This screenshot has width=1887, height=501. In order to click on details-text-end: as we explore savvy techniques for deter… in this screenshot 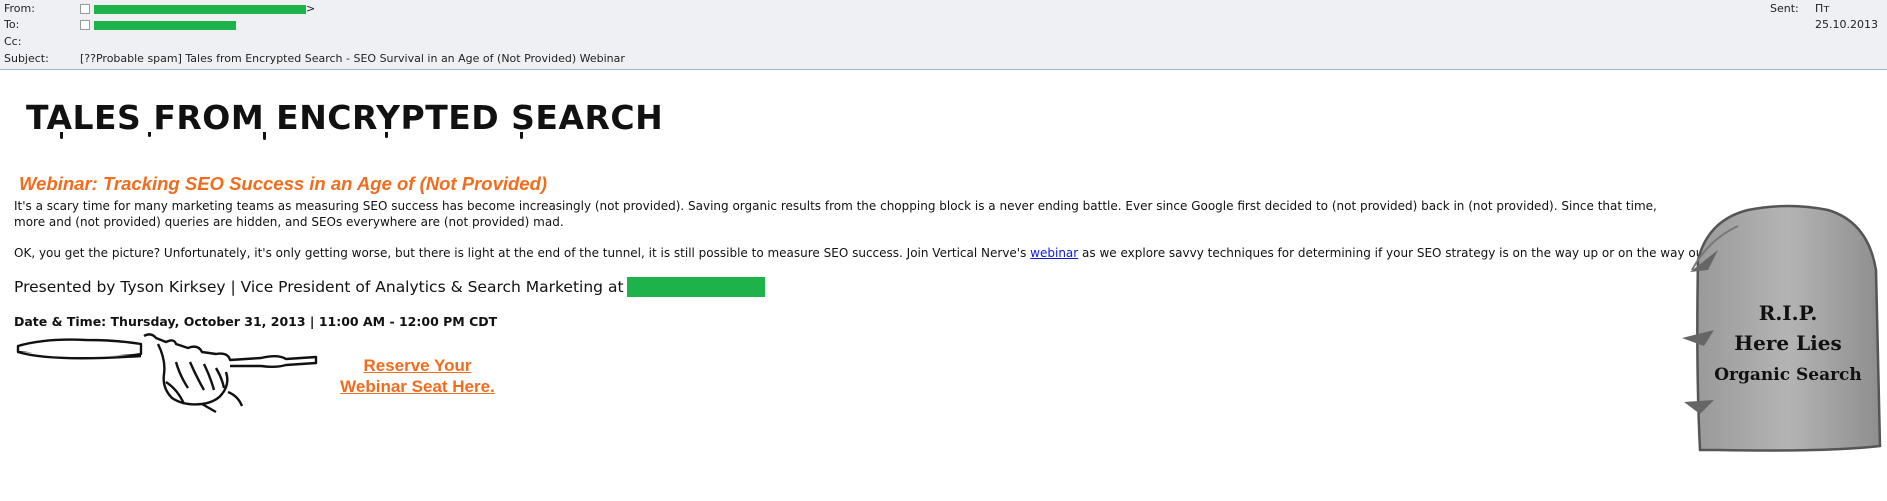, I will do `click(1395, 253)`.